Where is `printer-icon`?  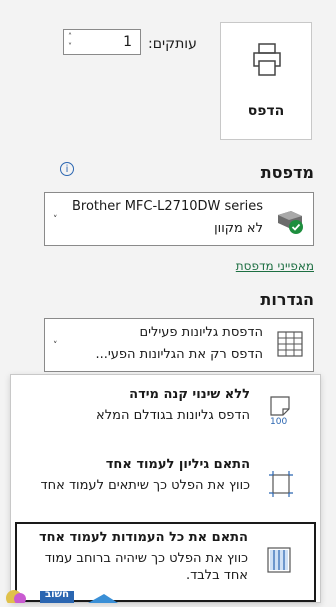
printer-icon is located at coordinates (267, 59).